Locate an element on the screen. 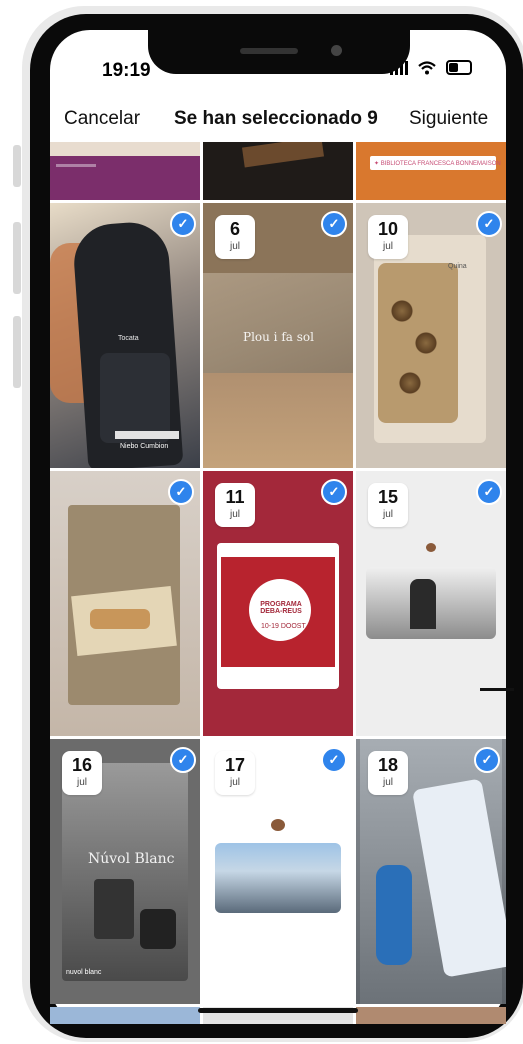 The height and width of the screenshot is (1044, 523). tile-subcaption: nuvol blanc is located at coordinates (84, 972).